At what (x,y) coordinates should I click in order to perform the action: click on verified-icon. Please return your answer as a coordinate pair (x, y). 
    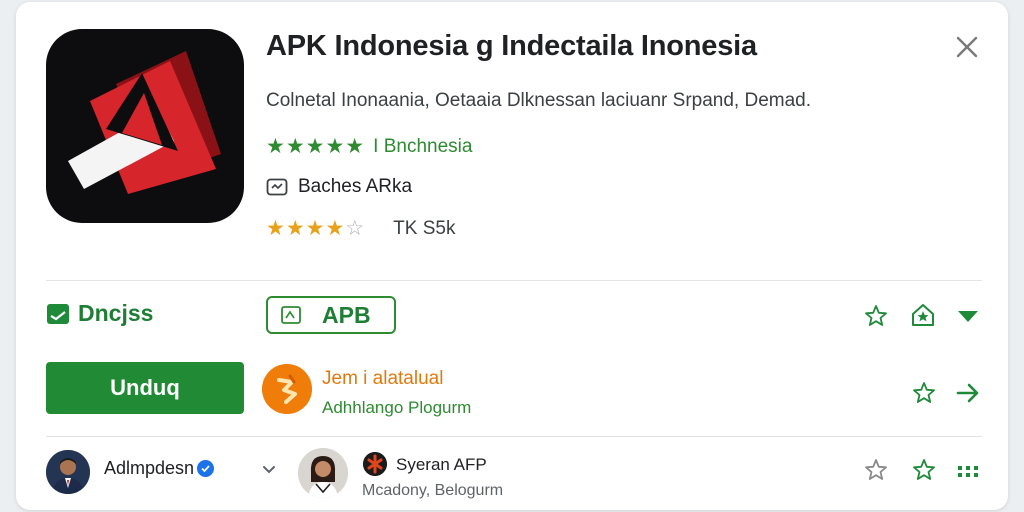
    Looking at the image, I should click on (206, 468).